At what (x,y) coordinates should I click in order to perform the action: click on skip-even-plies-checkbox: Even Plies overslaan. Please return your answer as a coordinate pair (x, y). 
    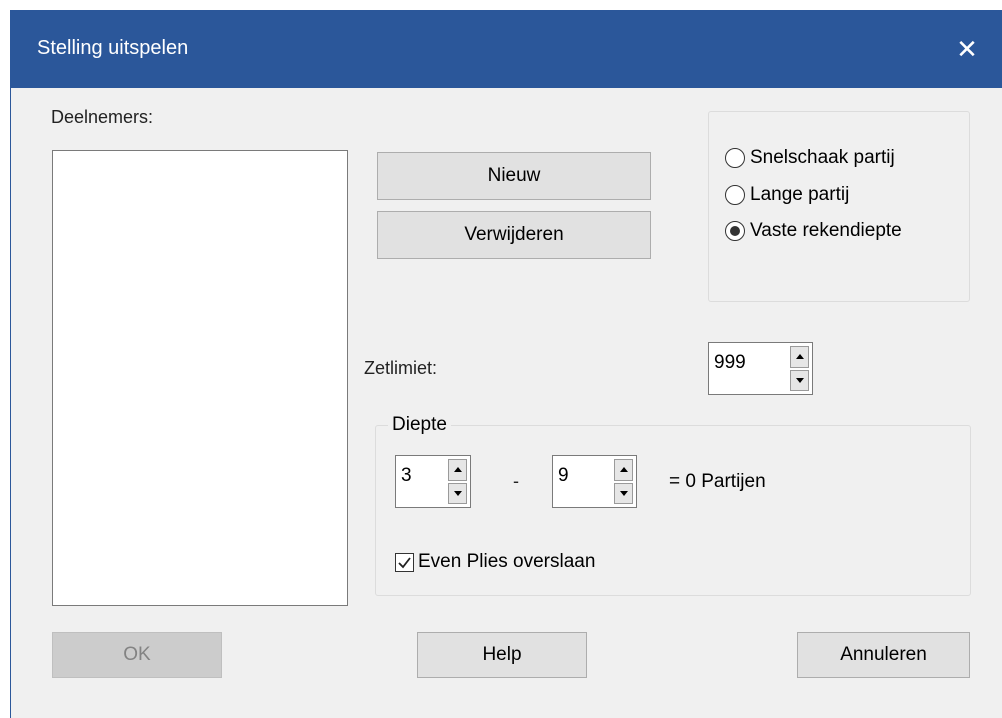
    Looking at the image, I should click on (495, 562).